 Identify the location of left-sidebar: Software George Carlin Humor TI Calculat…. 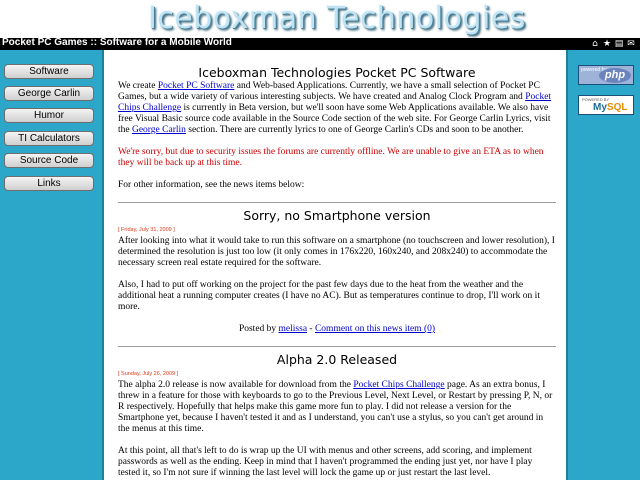
(52, 265).